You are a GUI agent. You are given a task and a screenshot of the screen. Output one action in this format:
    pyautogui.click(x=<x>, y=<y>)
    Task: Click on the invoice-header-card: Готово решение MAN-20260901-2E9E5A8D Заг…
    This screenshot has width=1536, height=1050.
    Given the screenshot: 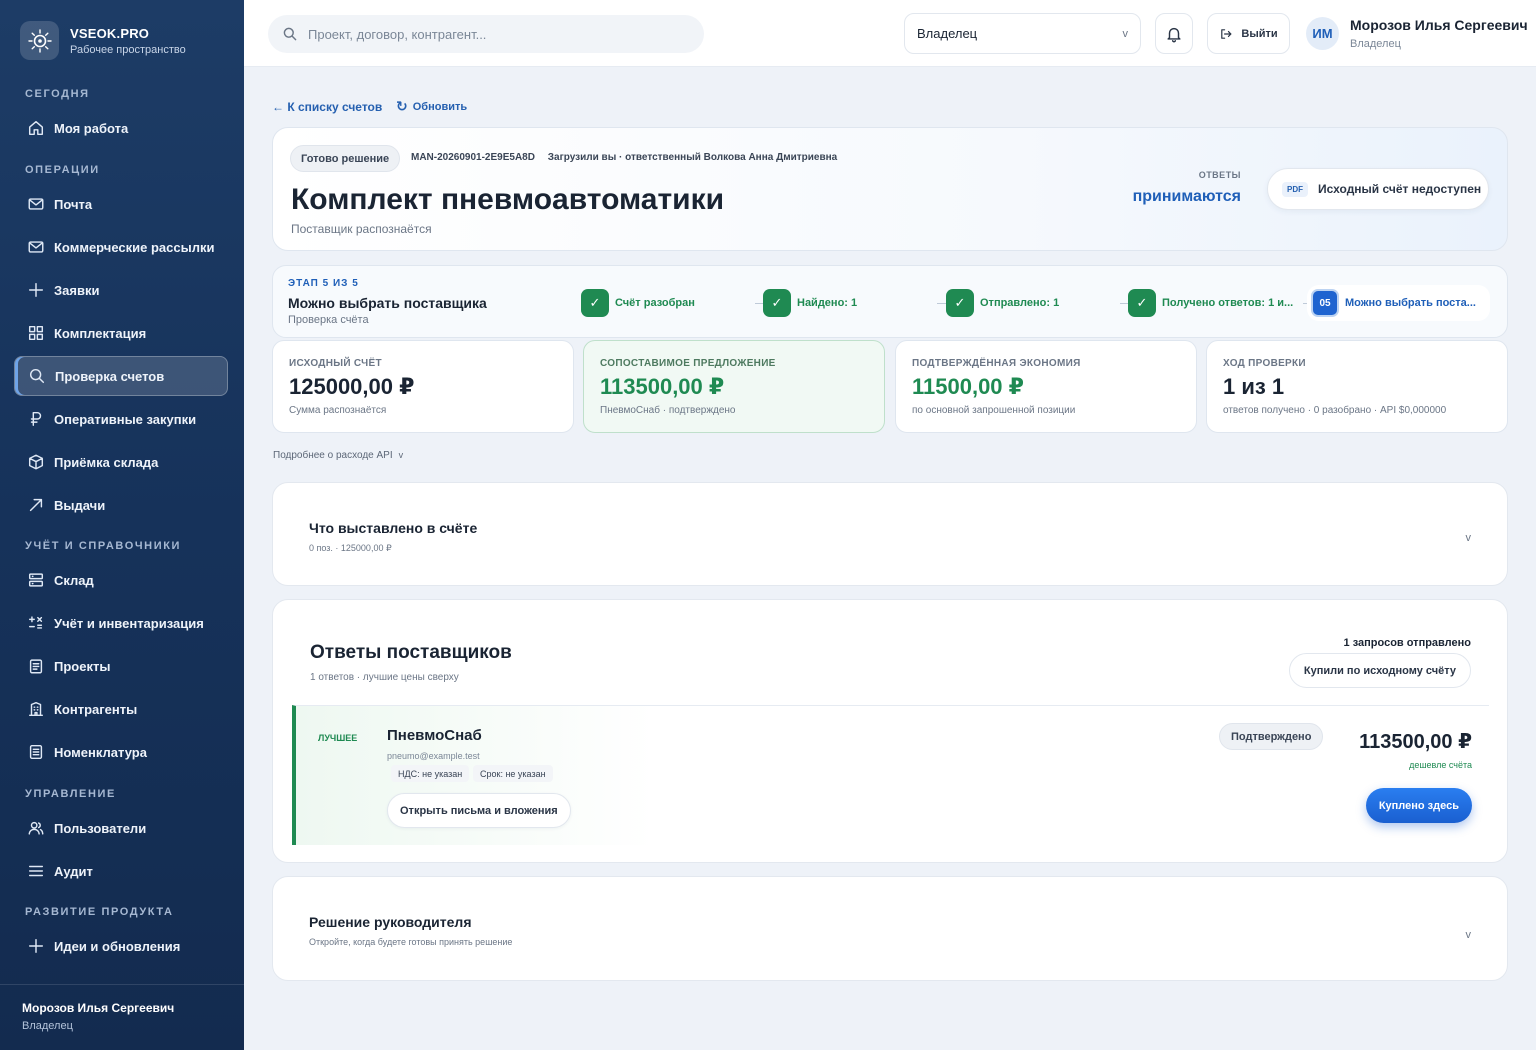 What is the action you would take?
    pyautogui.click(x=890, y=189)
    